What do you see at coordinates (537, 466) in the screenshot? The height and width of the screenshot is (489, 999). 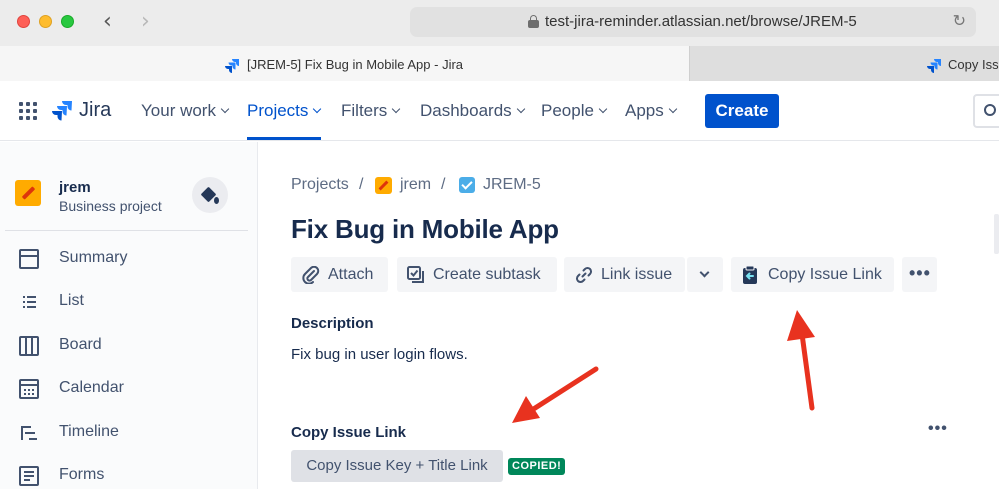 I see `copied-badge: COPIED!` at bounding box center [537, 466].